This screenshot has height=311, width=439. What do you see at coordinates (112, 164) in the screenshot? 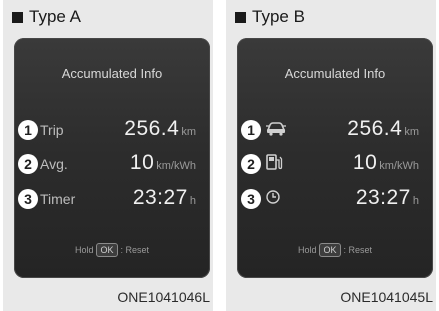
I see `average-row: 2 Avg. 10 km/kWh` at bounding box center [112, 164].